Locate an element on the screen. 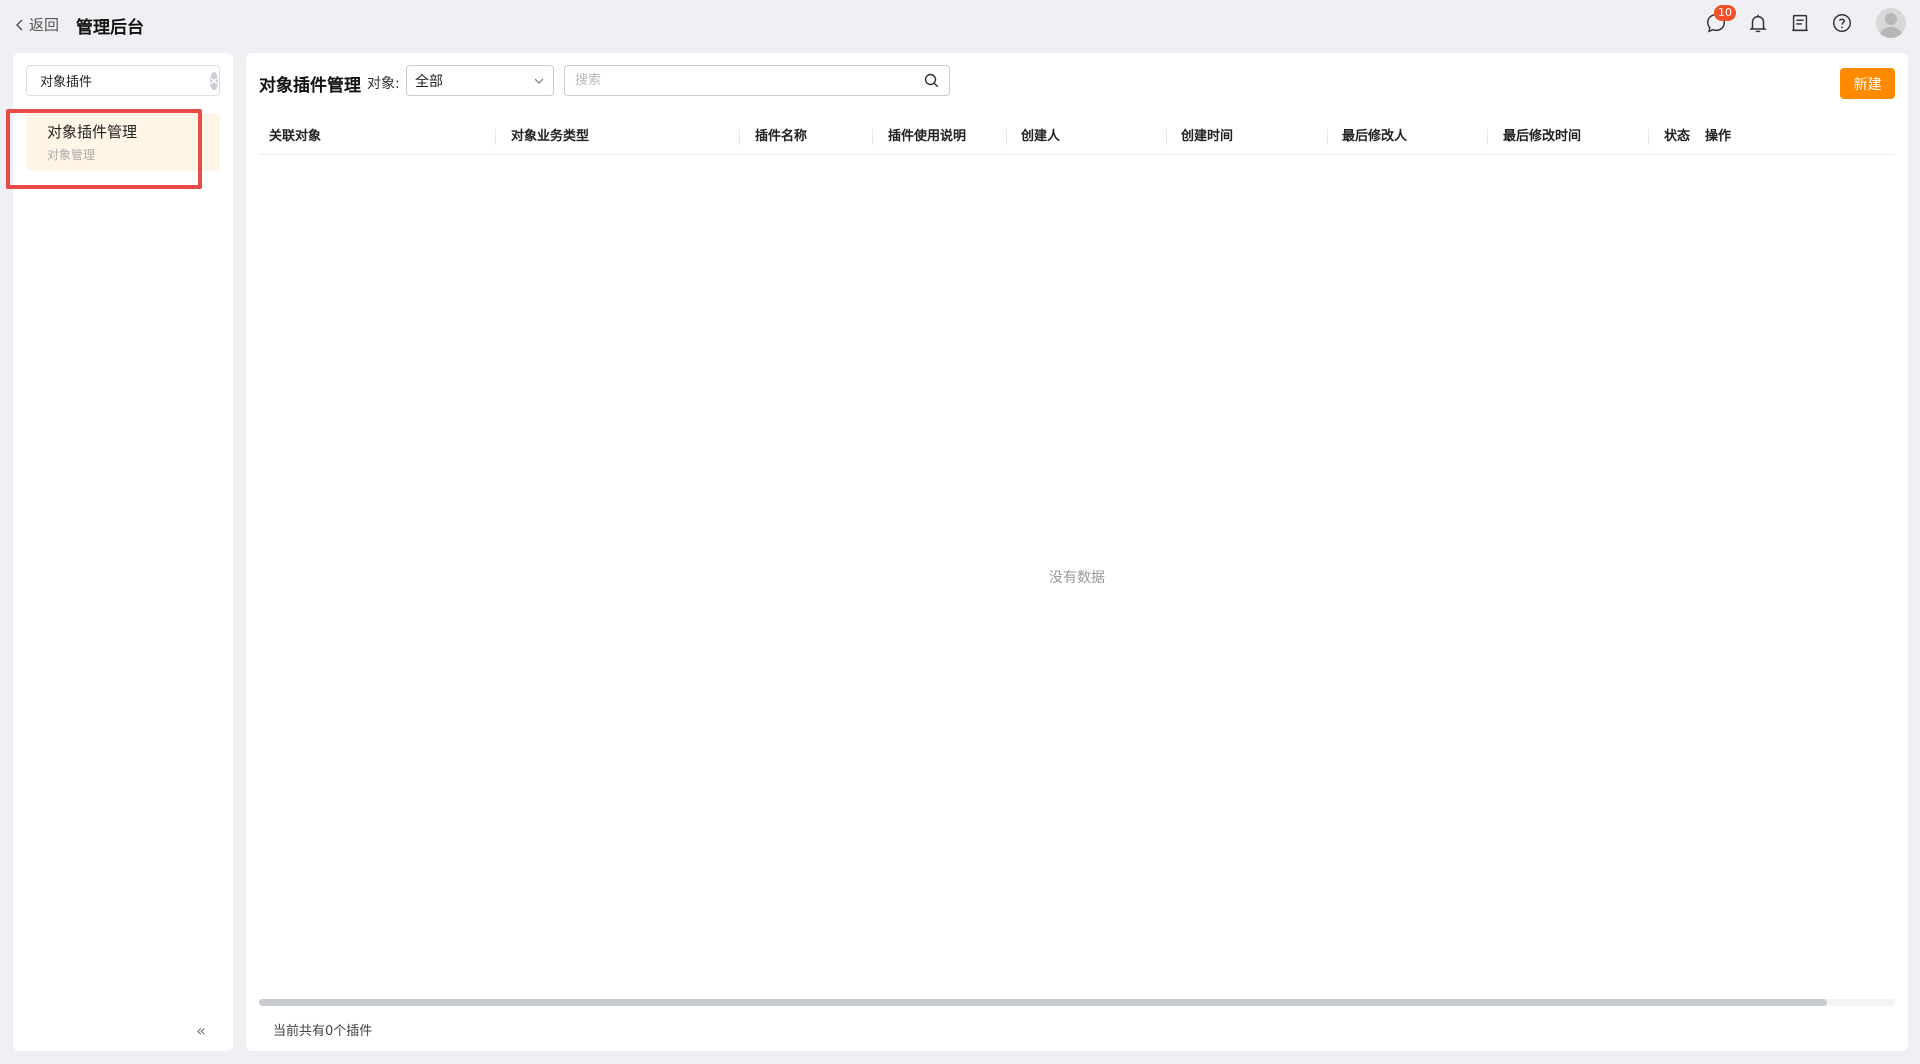  search-box is located at coordinates (757, 80).